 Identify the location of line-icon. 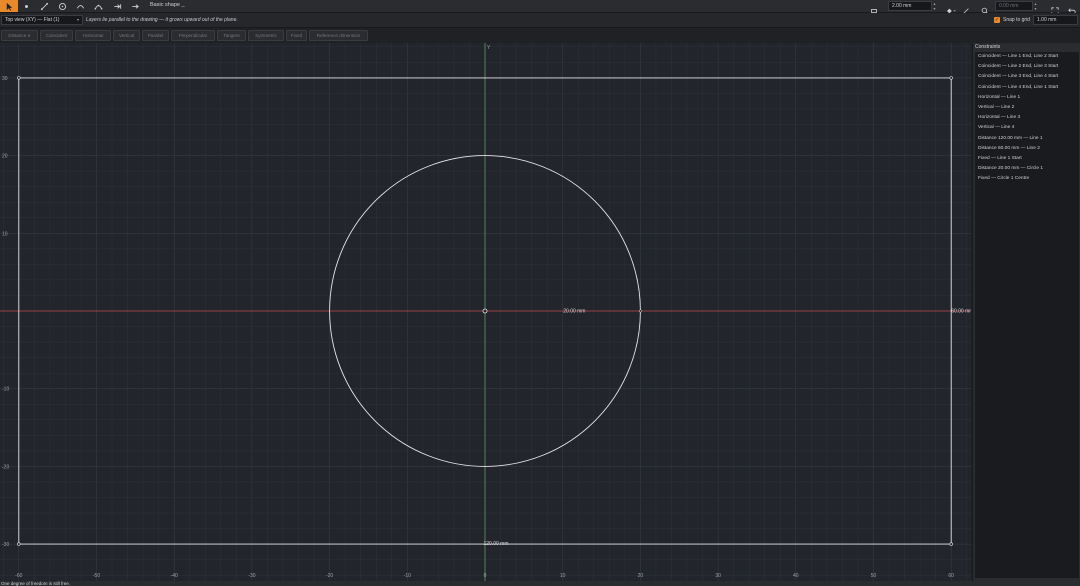
(44, 6).